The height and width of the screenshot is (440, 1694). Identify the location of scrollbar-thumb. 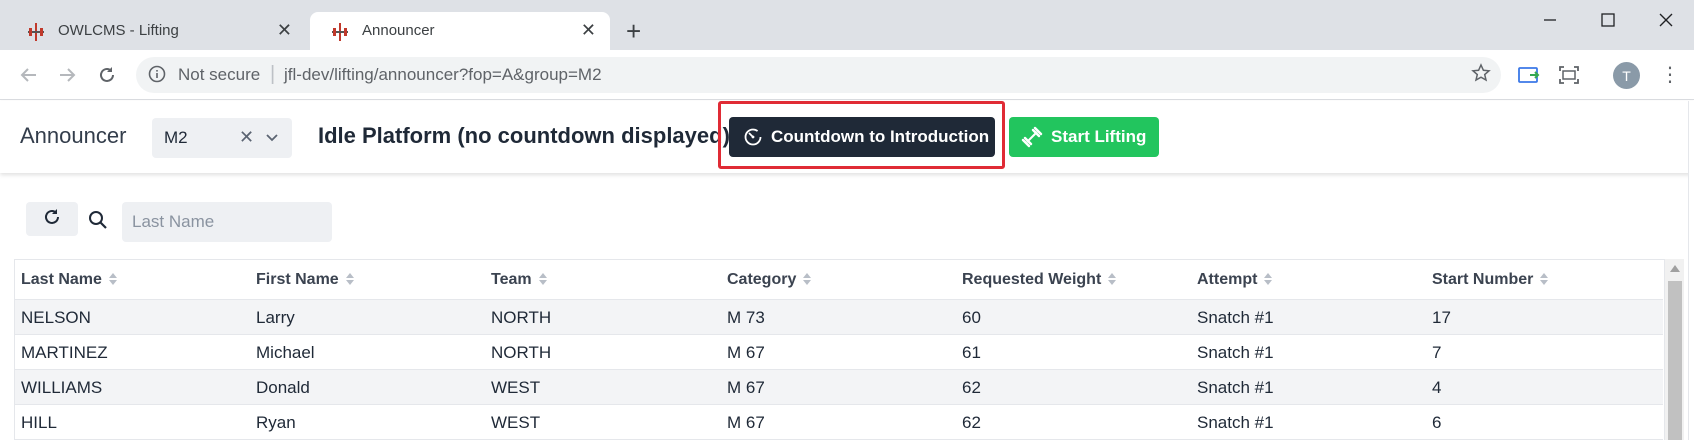
(1675, 360).